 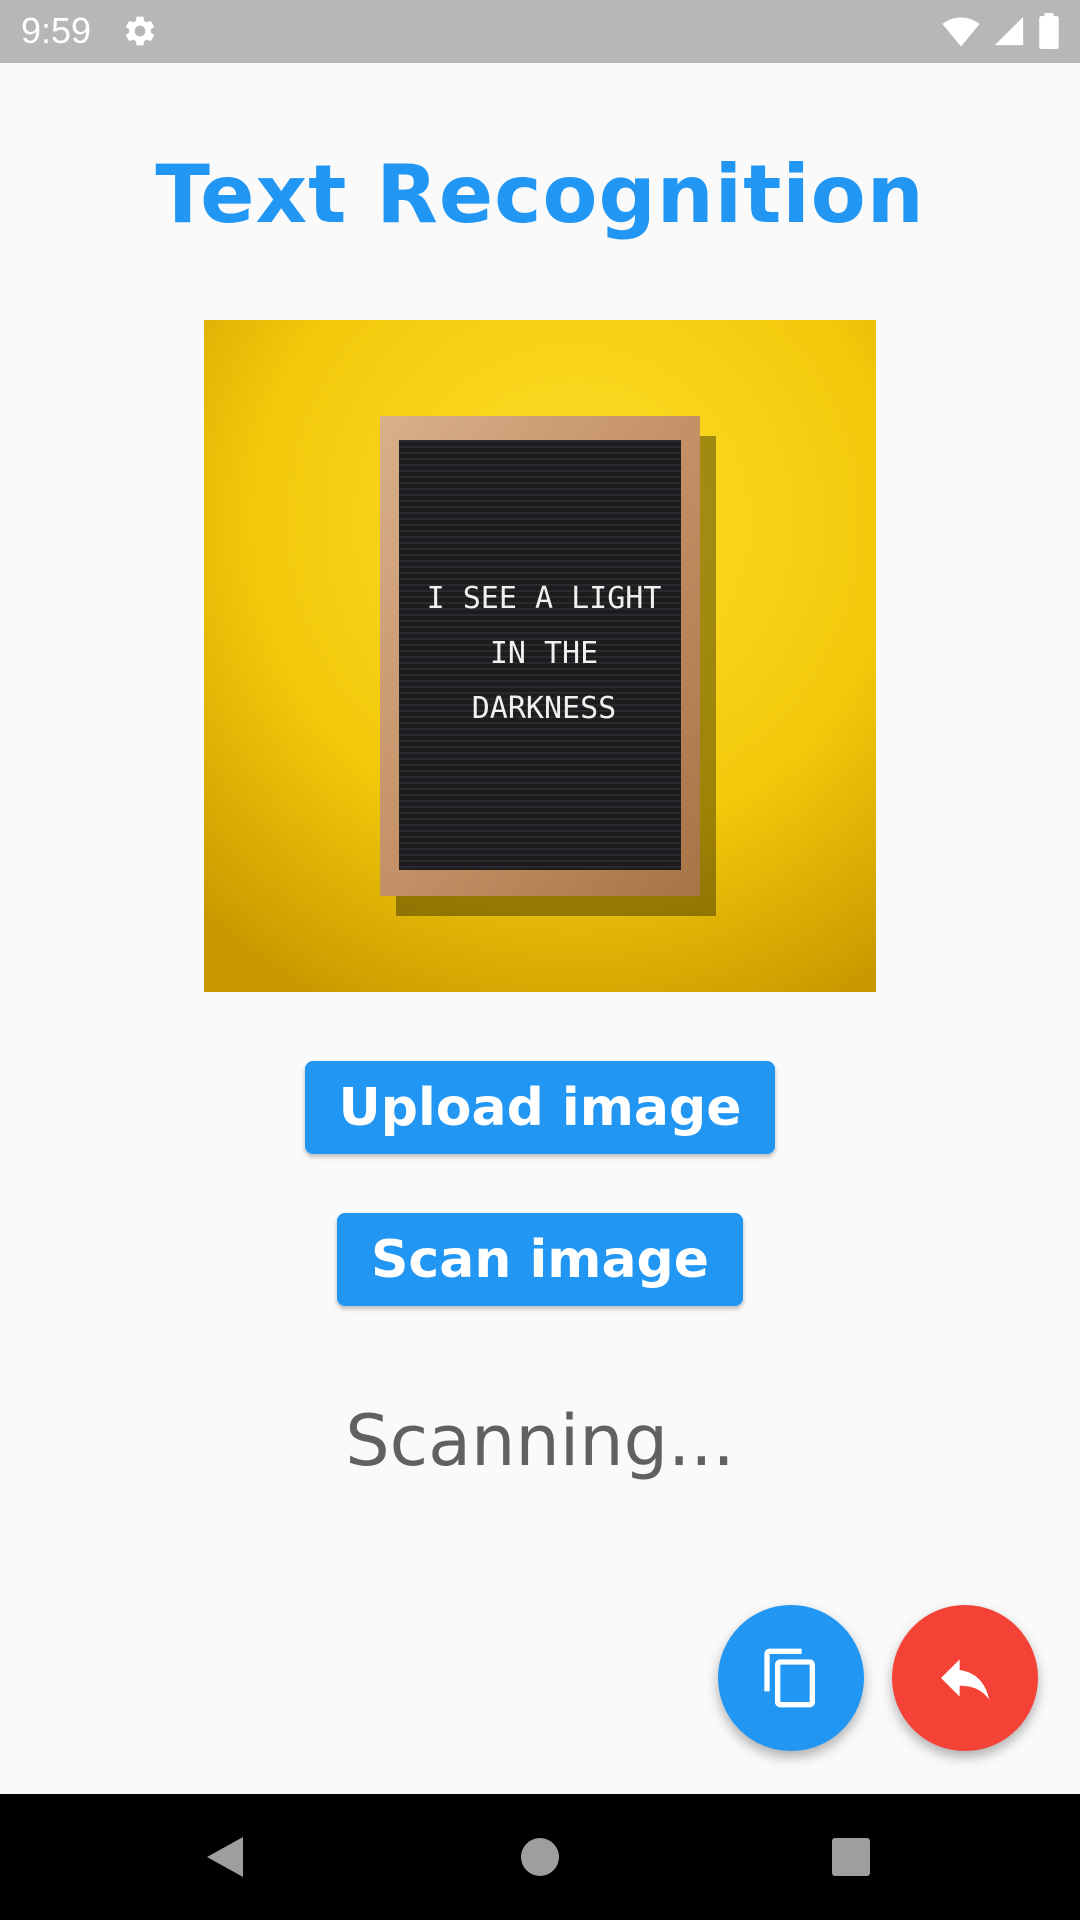 I want to click on status-bar: 9:59, so click(x=540, y=31).